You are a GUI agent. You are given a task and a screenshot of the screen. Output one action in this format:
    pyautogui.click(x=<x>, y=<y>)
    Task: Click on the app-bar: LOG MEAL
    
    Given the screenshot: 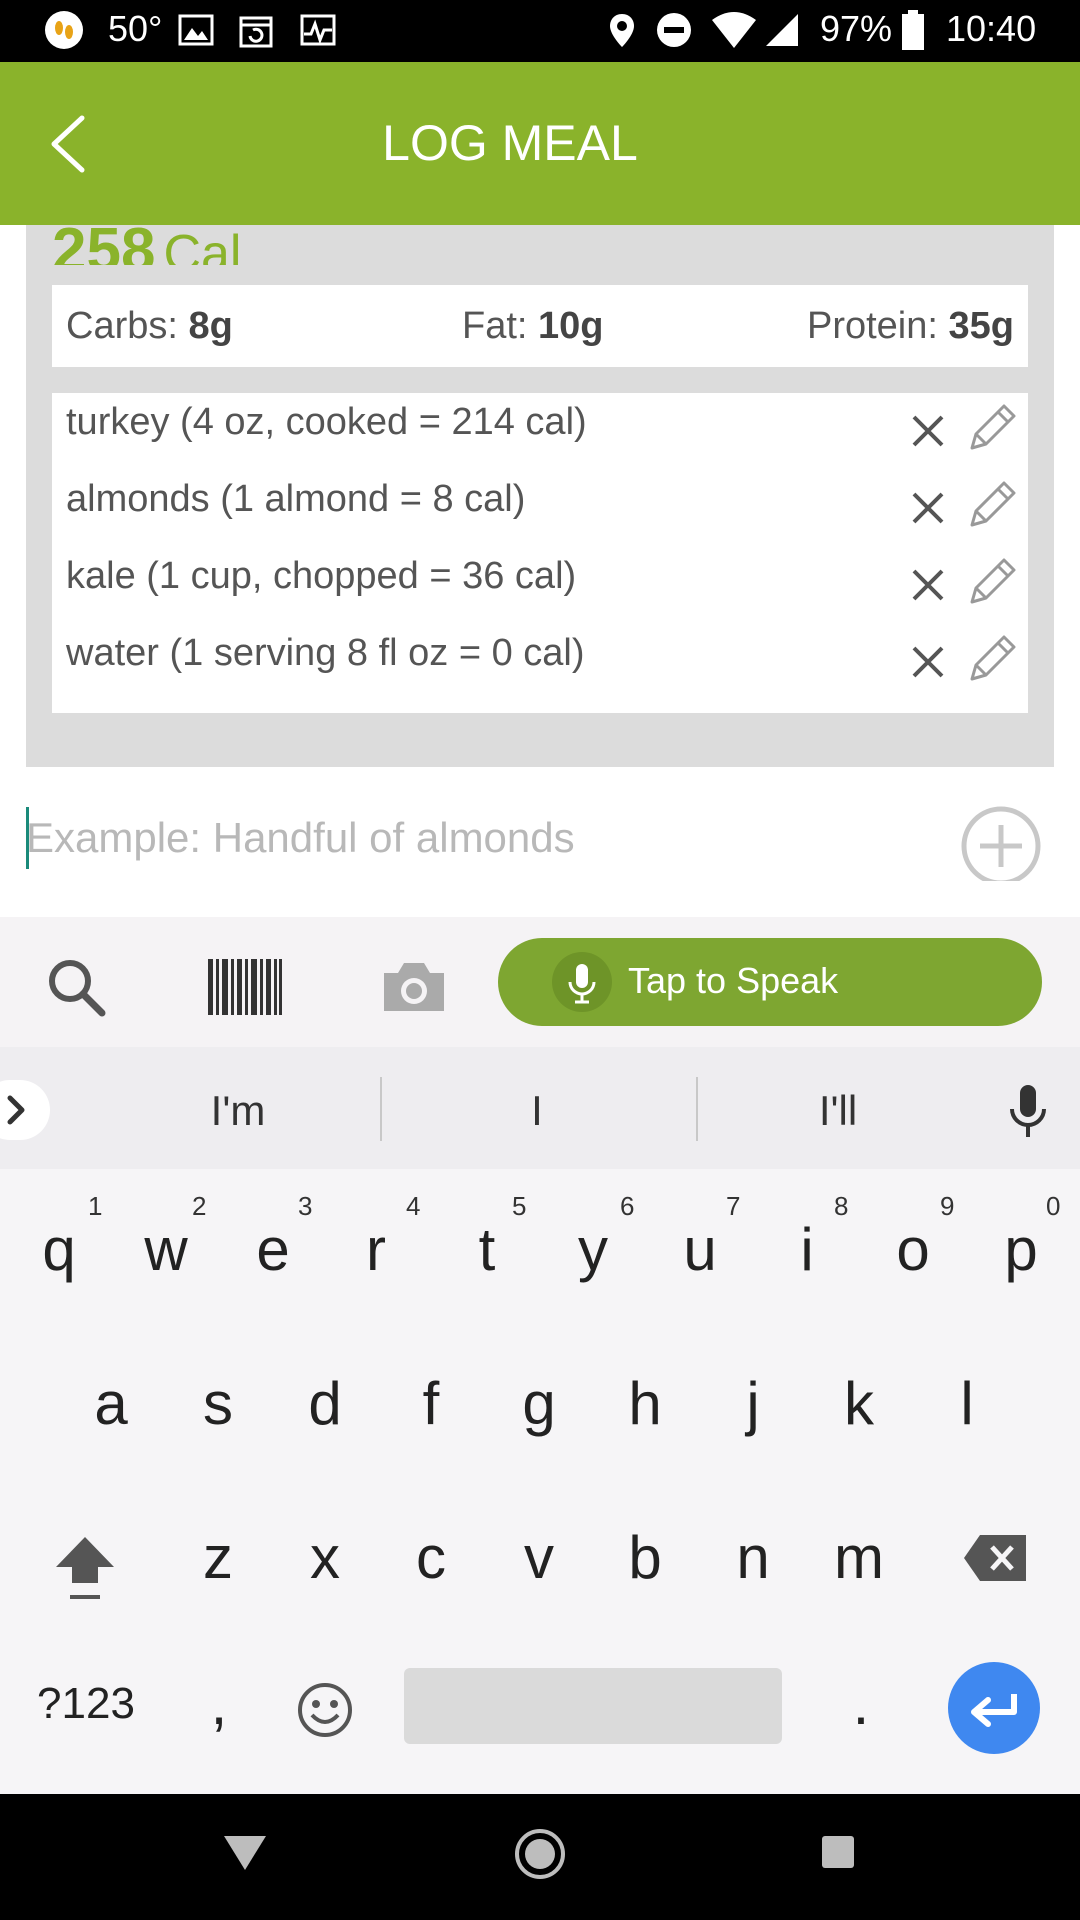 What is the action you would take?
    pyautogui.click(x=540, y=143)
    